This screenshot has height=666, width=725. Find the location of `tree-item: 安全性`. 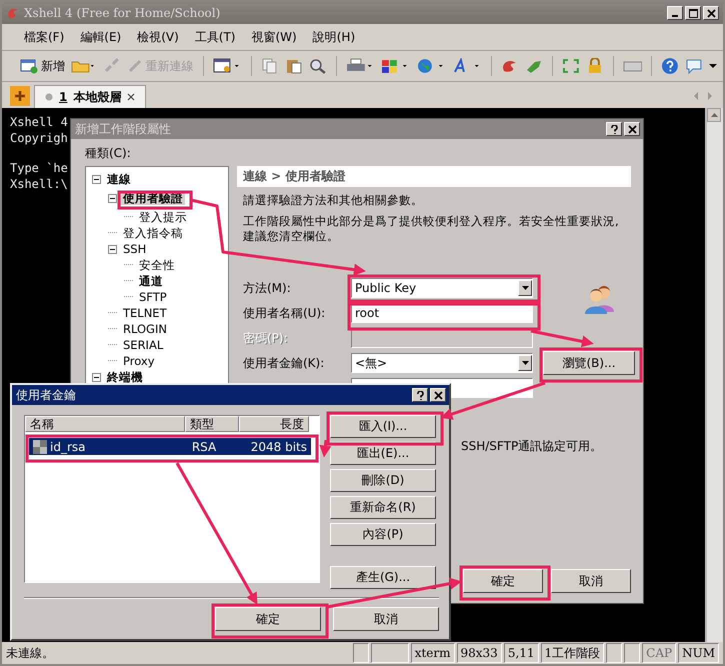

tree-item: 安全性 is located at coordinates (157, 265).